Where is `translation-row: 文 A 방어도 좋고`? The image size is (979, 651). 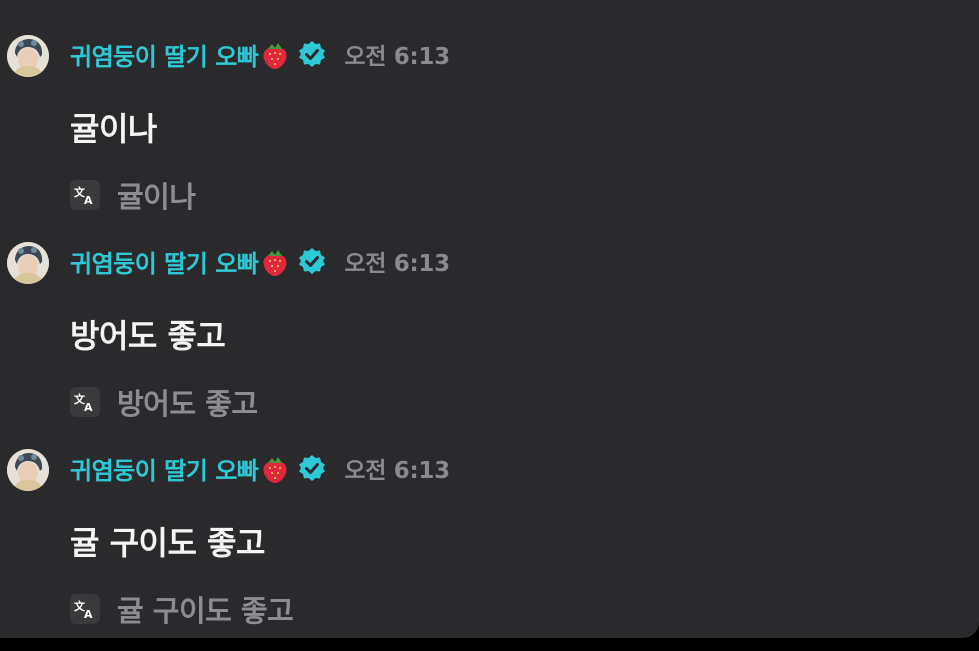
translation-row: 文 A 방어도 좋고 is located at coordinates (164, 403).